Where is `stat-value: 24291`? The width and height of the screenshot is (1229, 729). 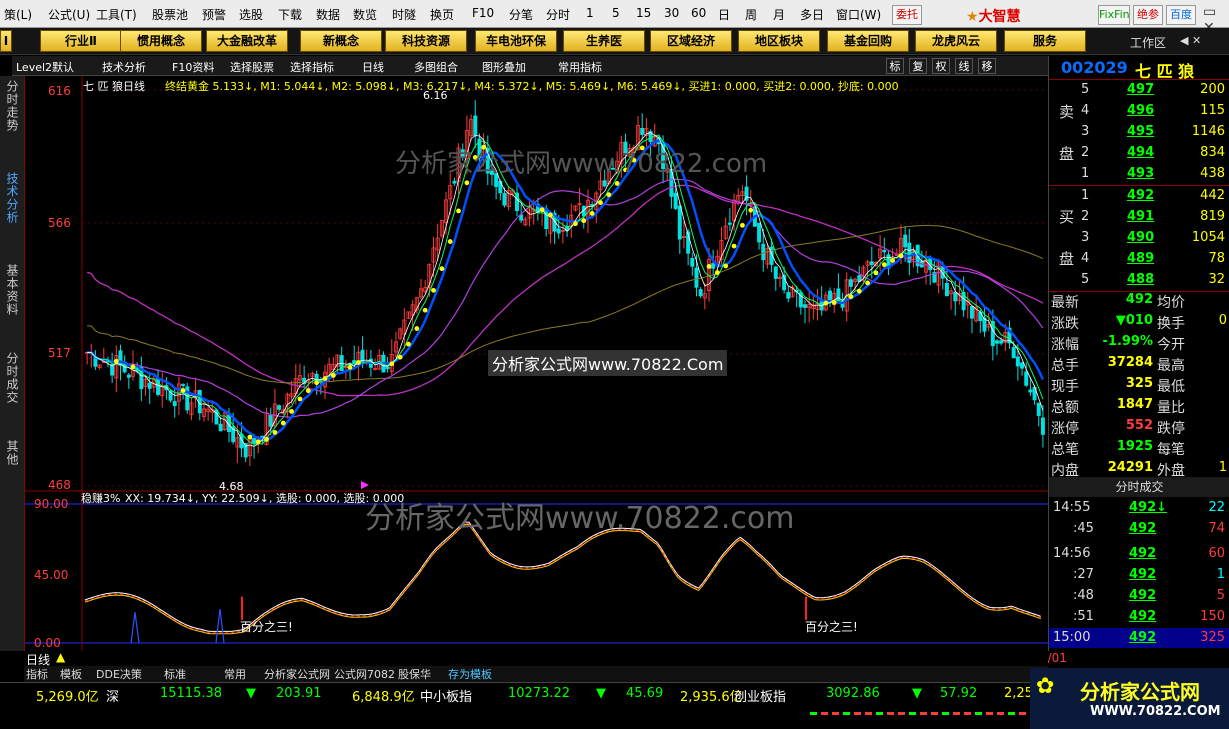
stat-value: 24291 is located at coordinates (1130, 467).